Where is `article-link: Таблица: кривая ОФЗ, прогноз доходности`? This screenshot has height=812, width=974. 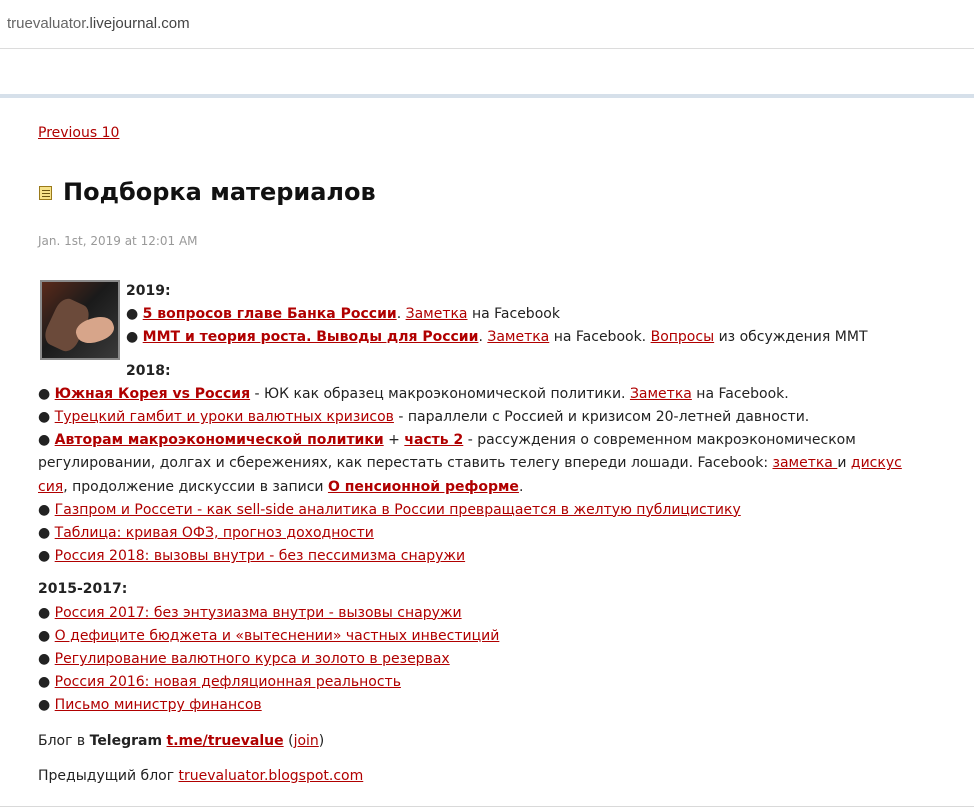
article-link: Таблица: кривая ОФЗ, прогноз доходности is located at coordinates (214, 533).